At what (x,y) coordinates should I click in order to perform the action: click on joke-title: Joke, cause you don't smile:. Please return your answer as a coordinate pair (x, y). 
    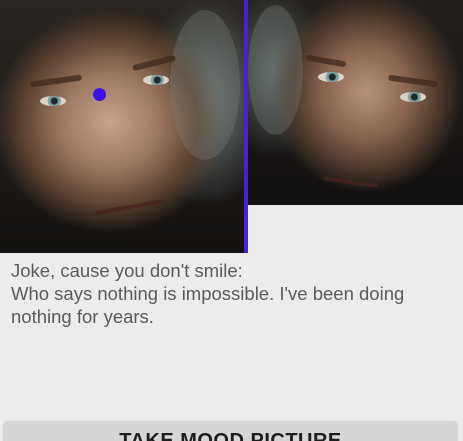
    Looking at the image, I should click on (127, 270).